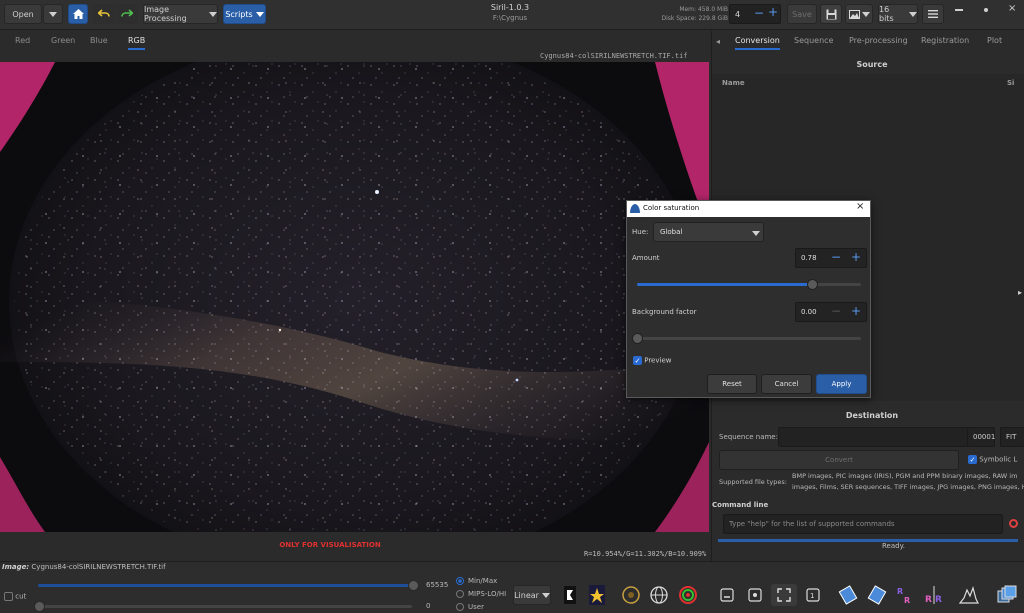 The height and width of the screenshot is (613, 1024). I want to click on min-slider, so click(225, 606).